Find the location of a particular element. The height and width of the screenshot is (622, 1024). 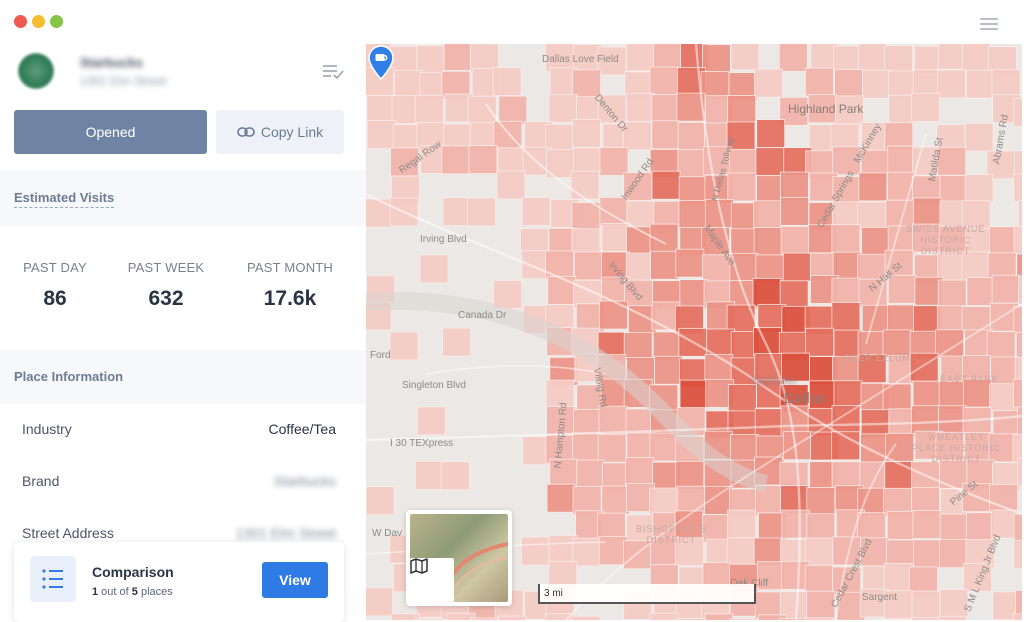

coffee-pin-icon is located at coordinates (381, 62).